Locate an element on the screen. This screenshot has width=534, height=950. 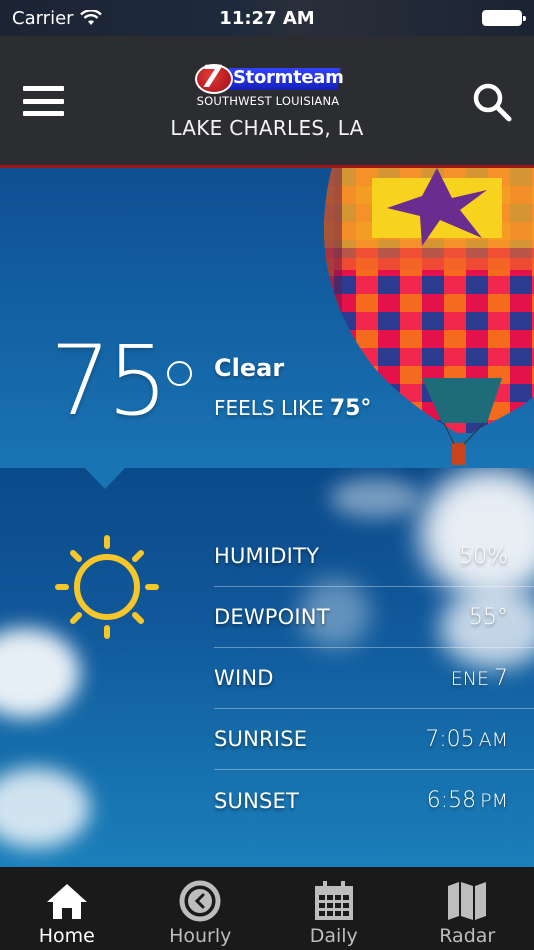
clock-icon is located at coordinates (200, 901).